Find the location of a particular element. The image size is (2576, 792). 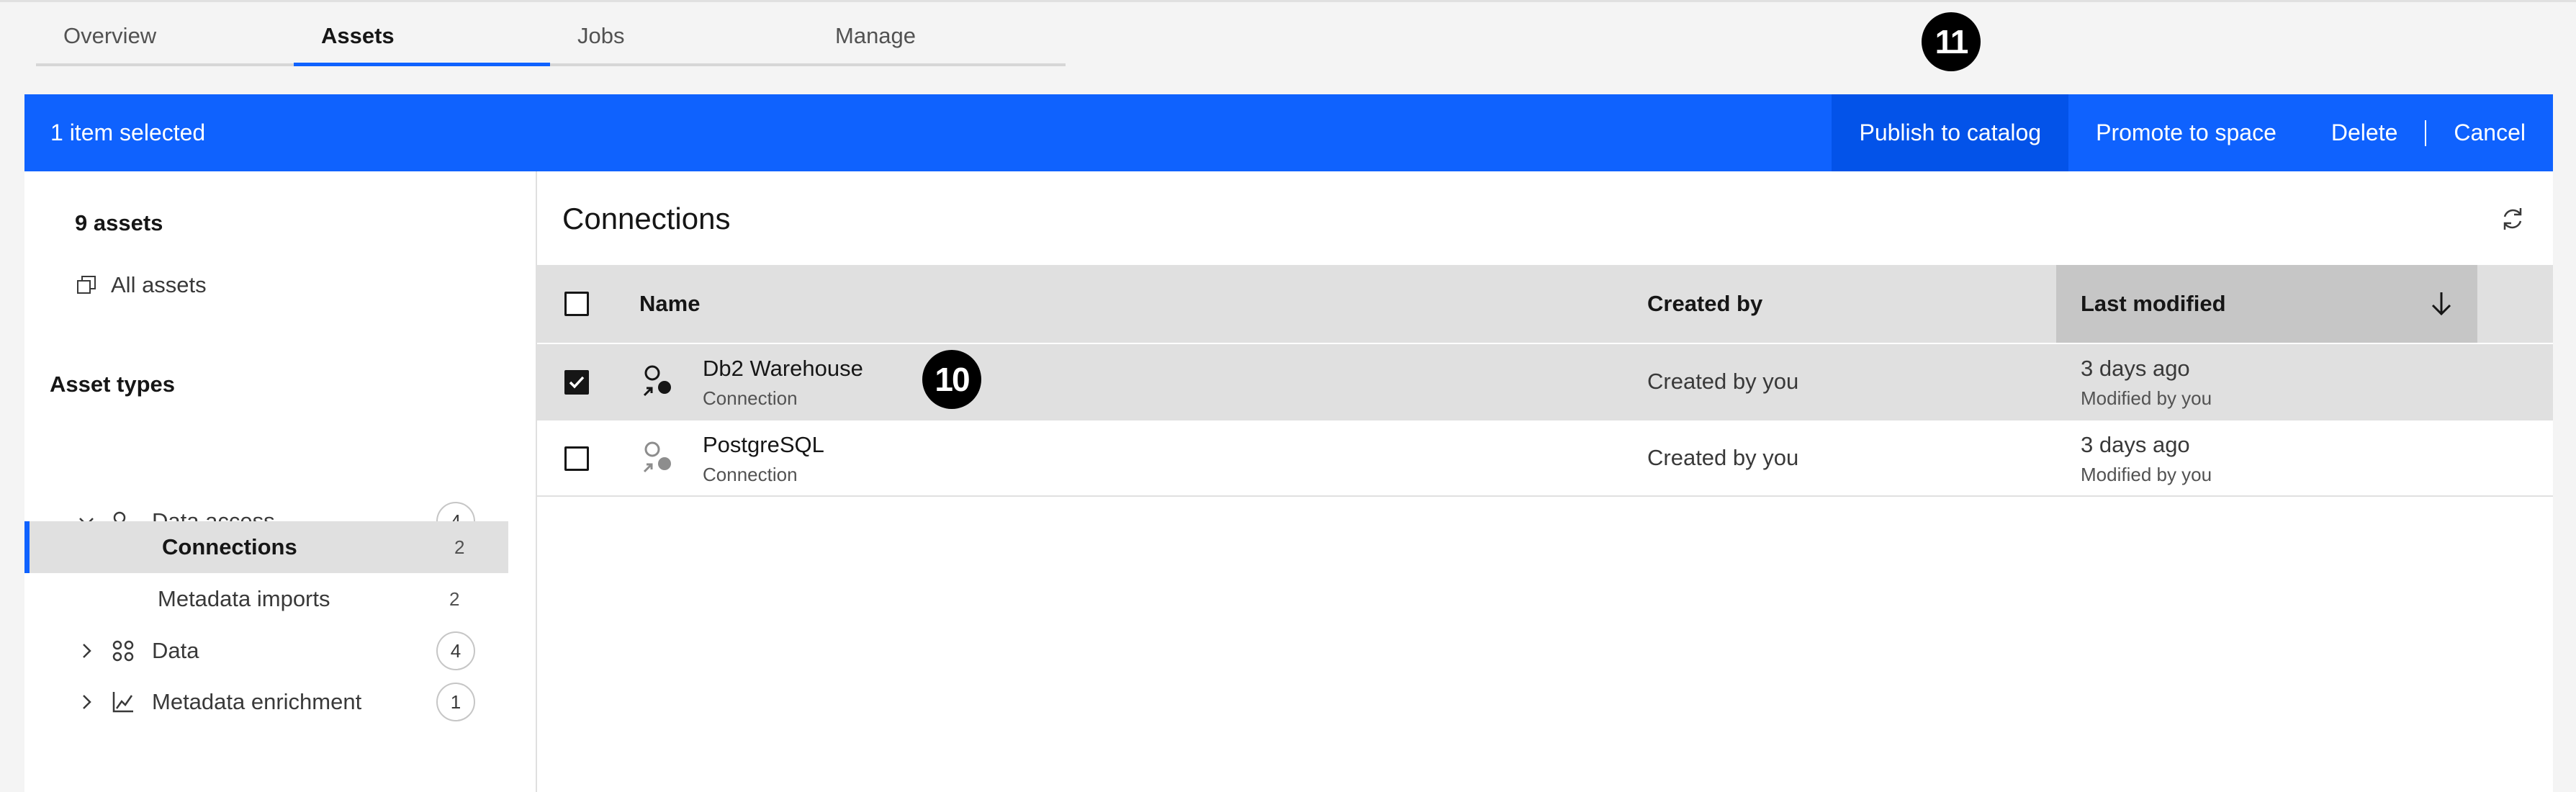

page-title: Connections is located at coordinates (646, 218).